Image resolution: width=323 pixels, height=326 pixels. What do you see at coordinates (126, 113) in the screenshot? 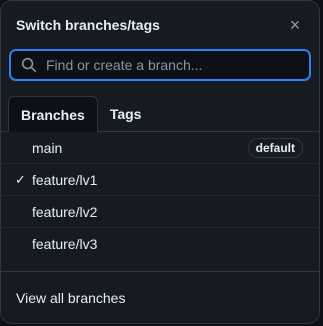
I see `tab-tags: Tags` at bounding box center [126, 113].